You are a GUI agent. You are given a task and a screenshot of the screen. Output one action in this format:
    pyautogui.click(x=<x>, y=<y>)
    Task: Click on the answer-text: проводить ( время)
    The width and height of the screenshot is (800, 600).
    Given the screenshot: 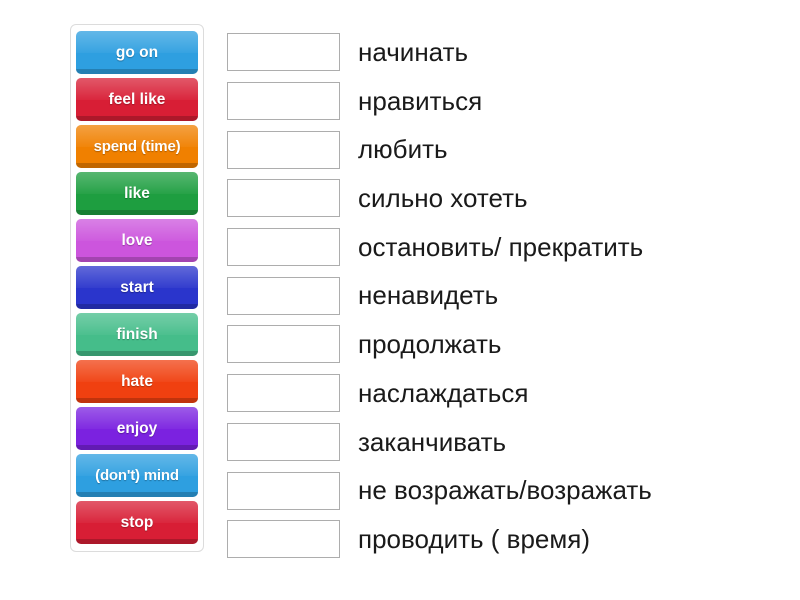 What is the action you would take?
    pyautogui.click(x=474, y=538)
    